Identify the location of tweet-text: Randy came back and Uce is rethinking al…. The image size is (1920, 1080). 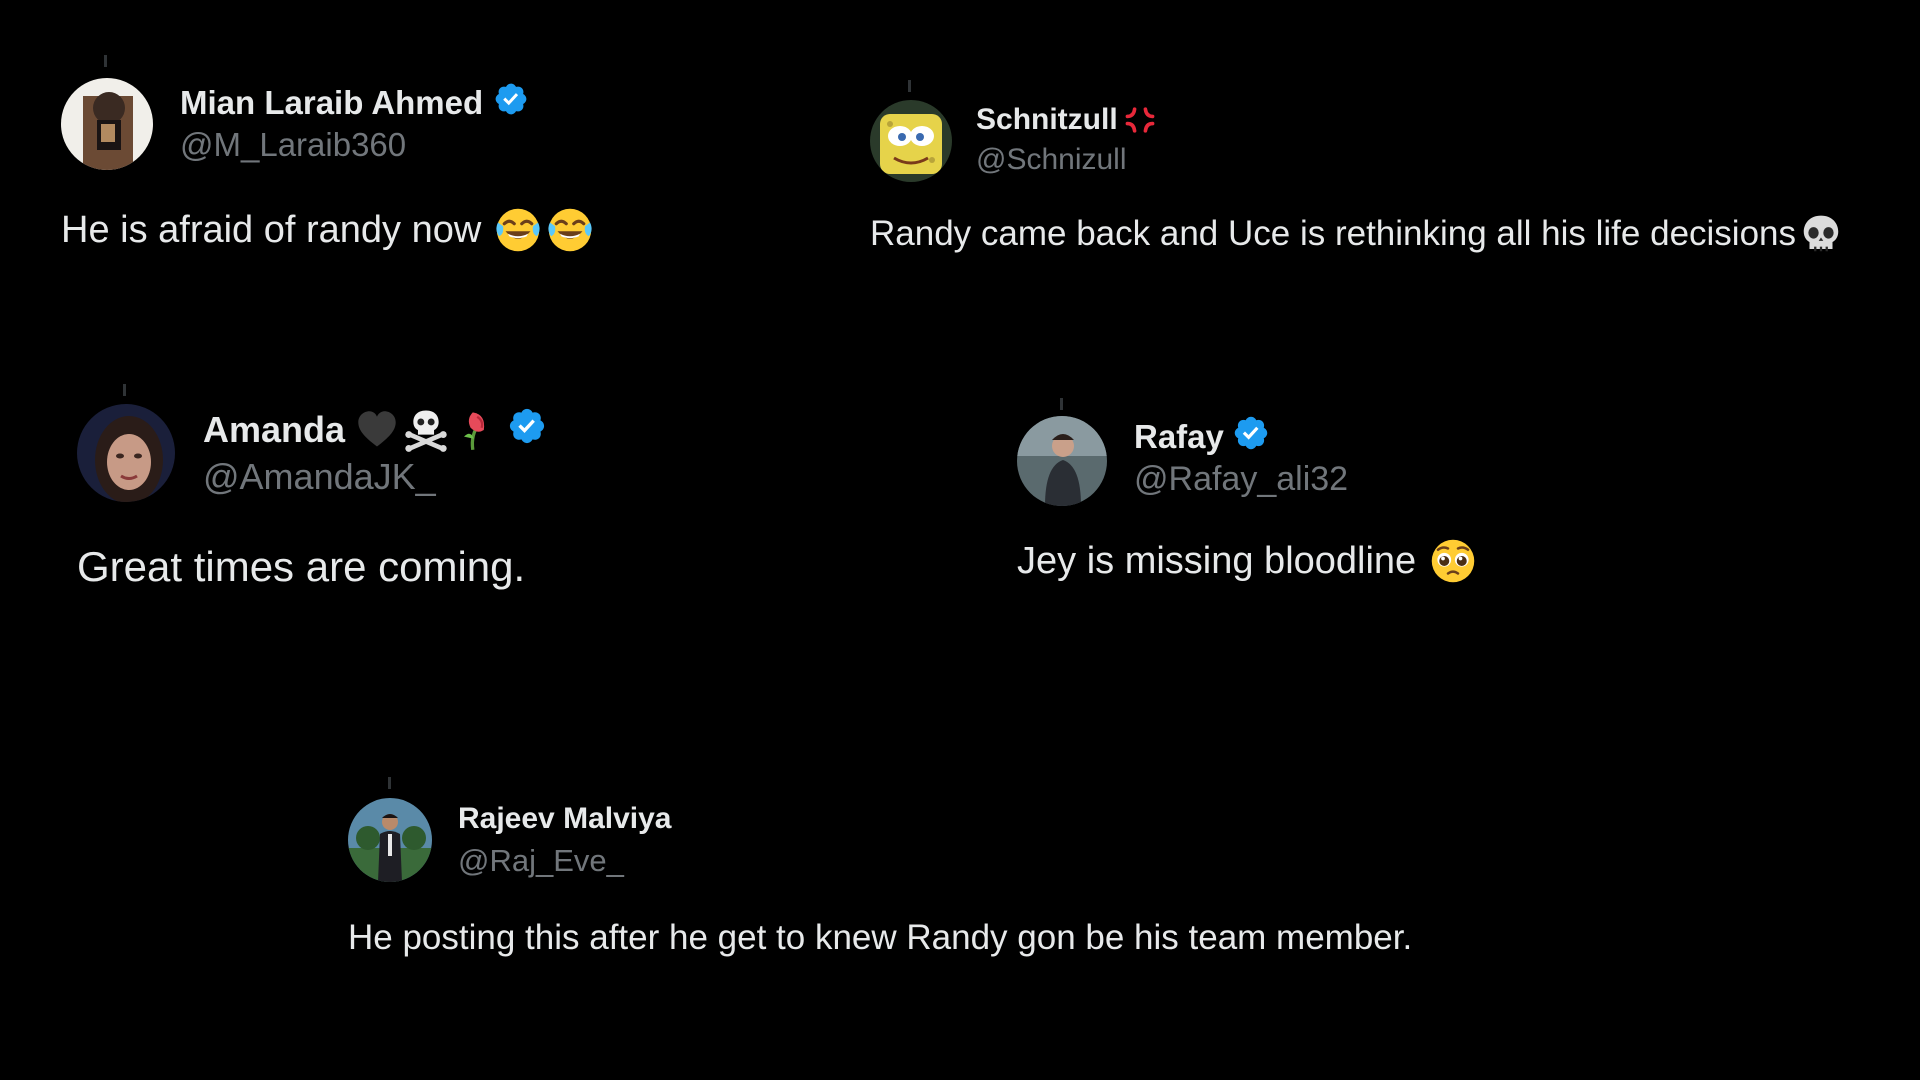
(1357, 234).